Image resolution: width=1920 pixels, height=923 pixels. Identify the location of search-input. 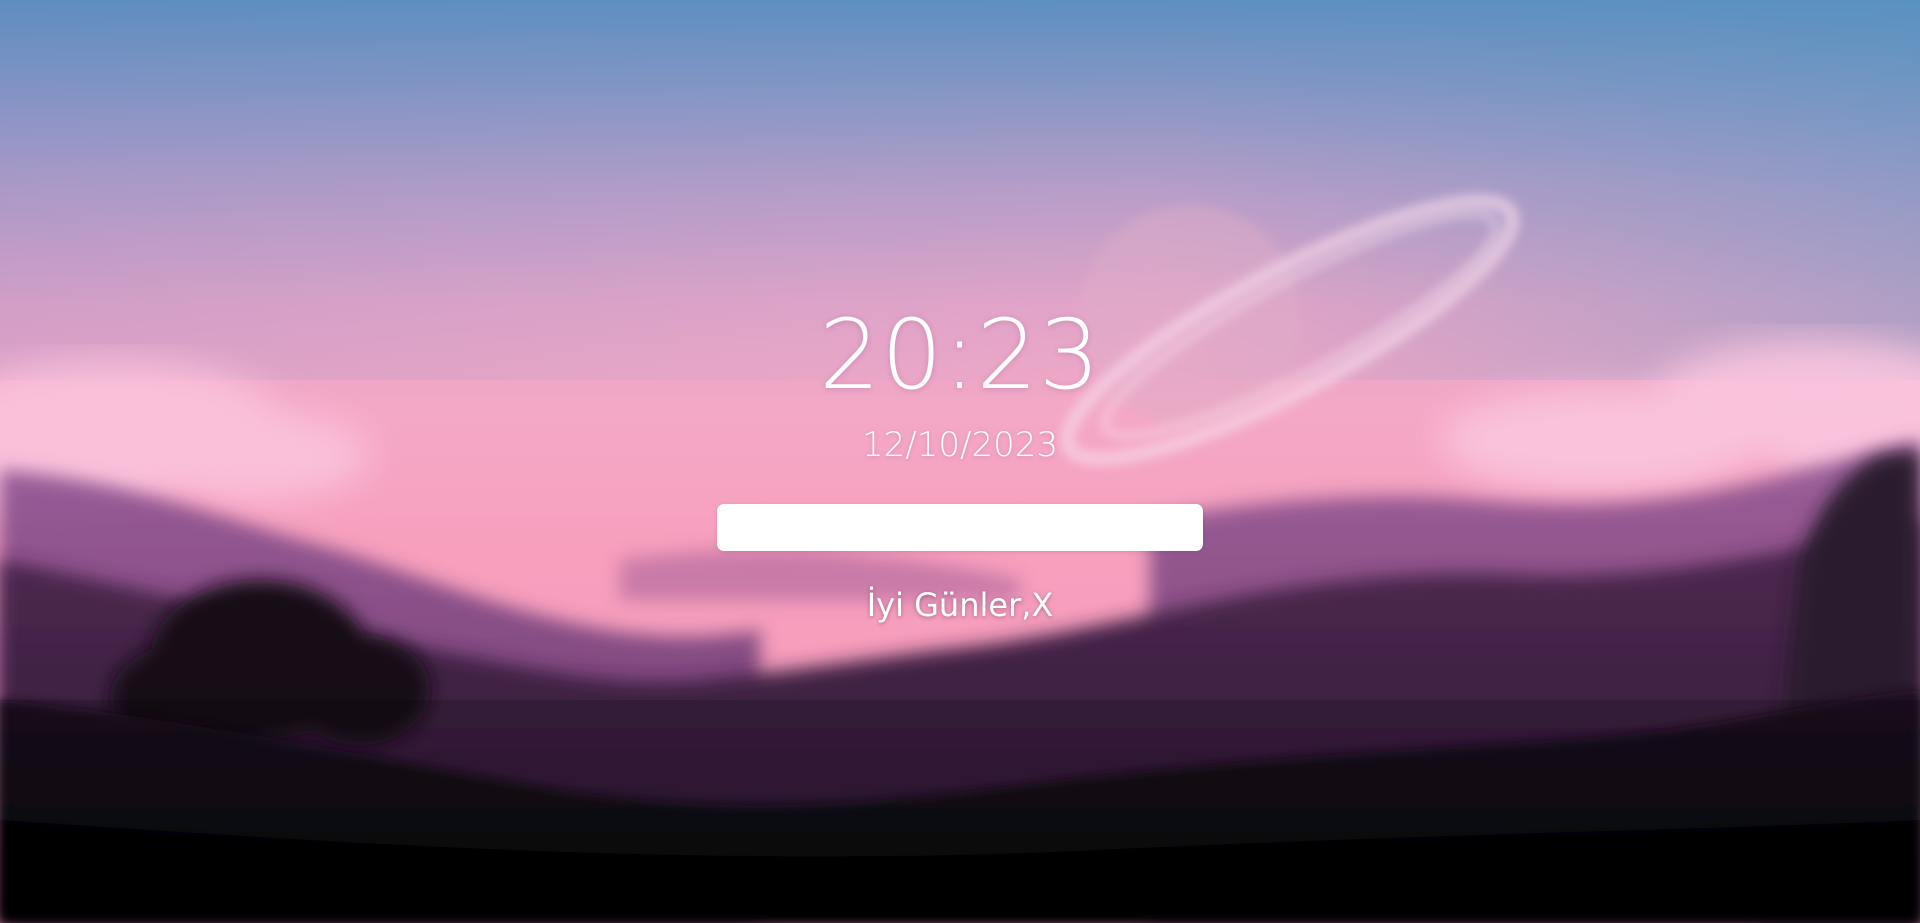
(960, 527).